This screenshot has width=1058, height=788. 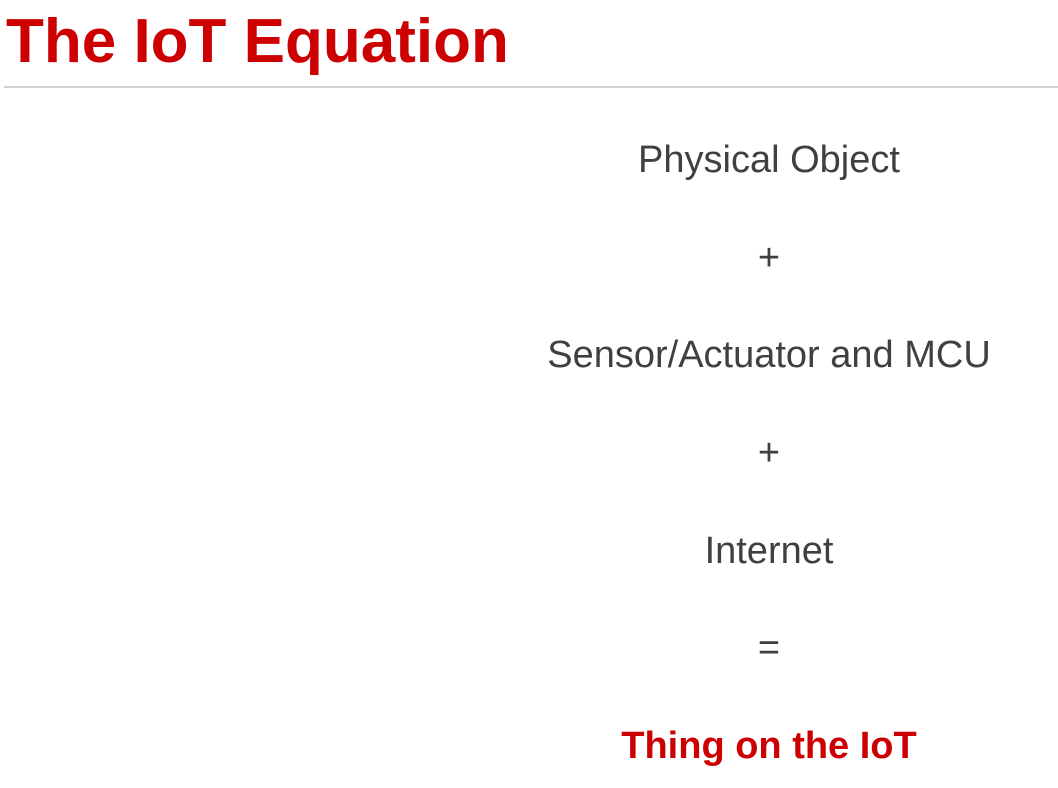 What do you see at coordinates (769, 160) in the screenshot?
I see `equation-term-physical-object: Physical Object` at bounding box center [769, 160].